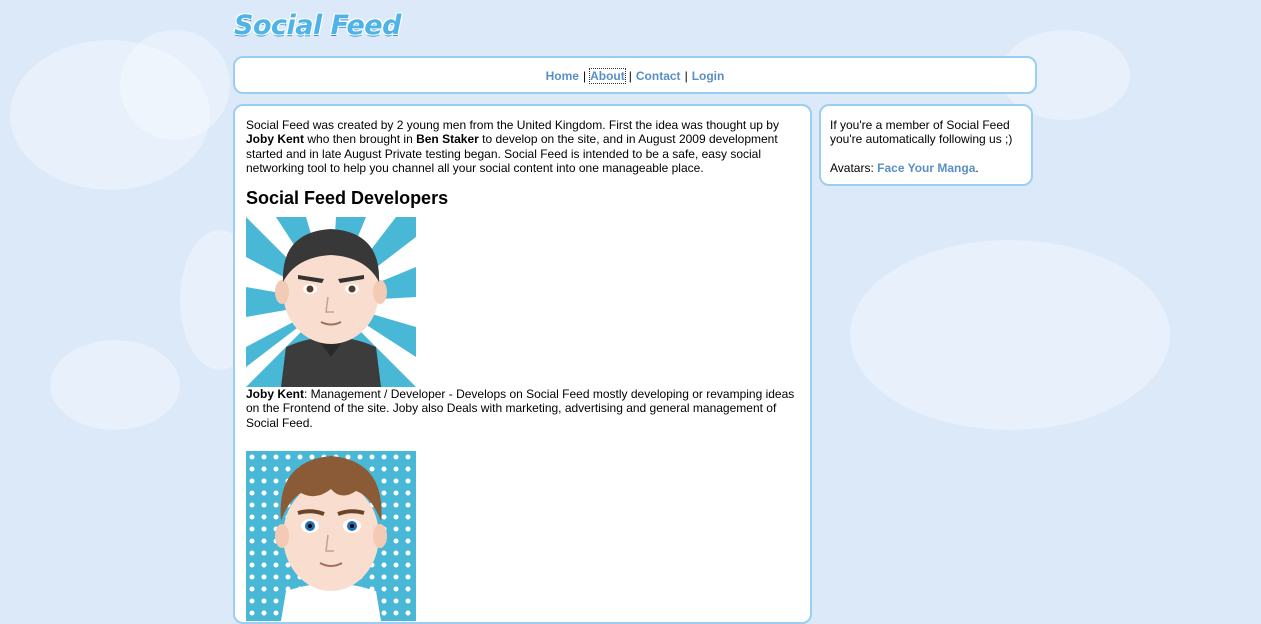 Image resolution: width=1261 pixels, height=624 pixels. What do you see at coordinates (658, 76) in the screenshot?
I see `nav-contact-link: Contact` at bounding box center [658, 76].